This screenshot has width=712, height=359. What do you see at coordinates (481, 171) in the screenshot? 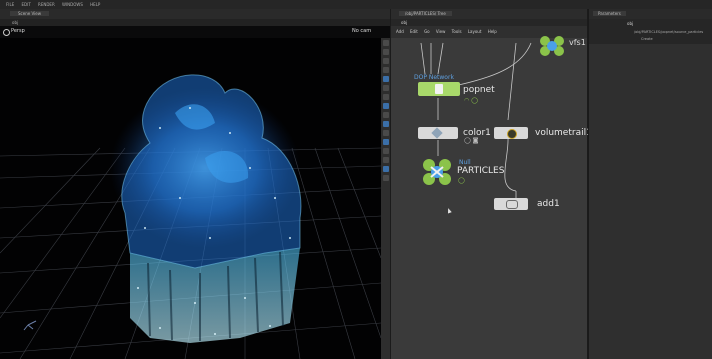
I see `particles-label: PARTICLES` at bounding box center [481, 171].